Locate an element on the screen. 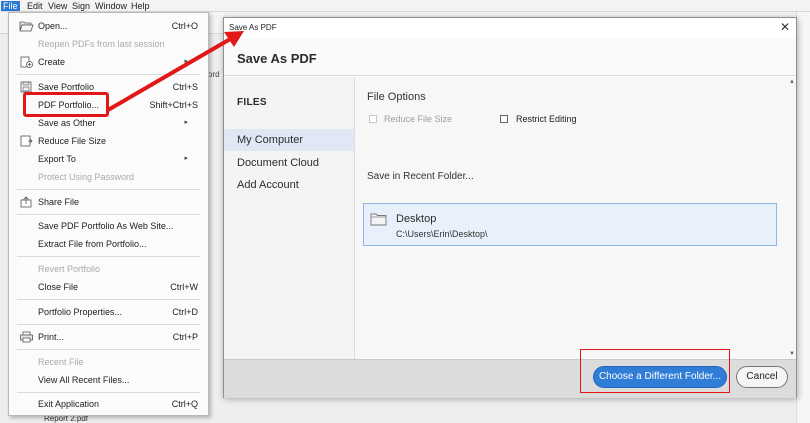 This screenshot has height=423, width=810. menu-help: Help is located at coordinates (140, 6).